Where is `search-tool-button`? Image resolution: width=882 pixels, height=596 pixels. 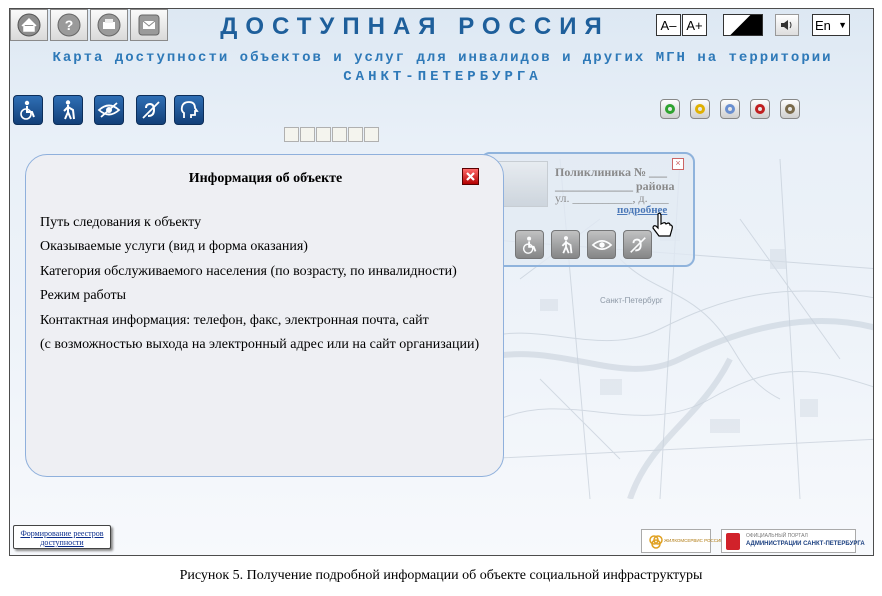 search-tool-button is located at coordinates (355, 134).